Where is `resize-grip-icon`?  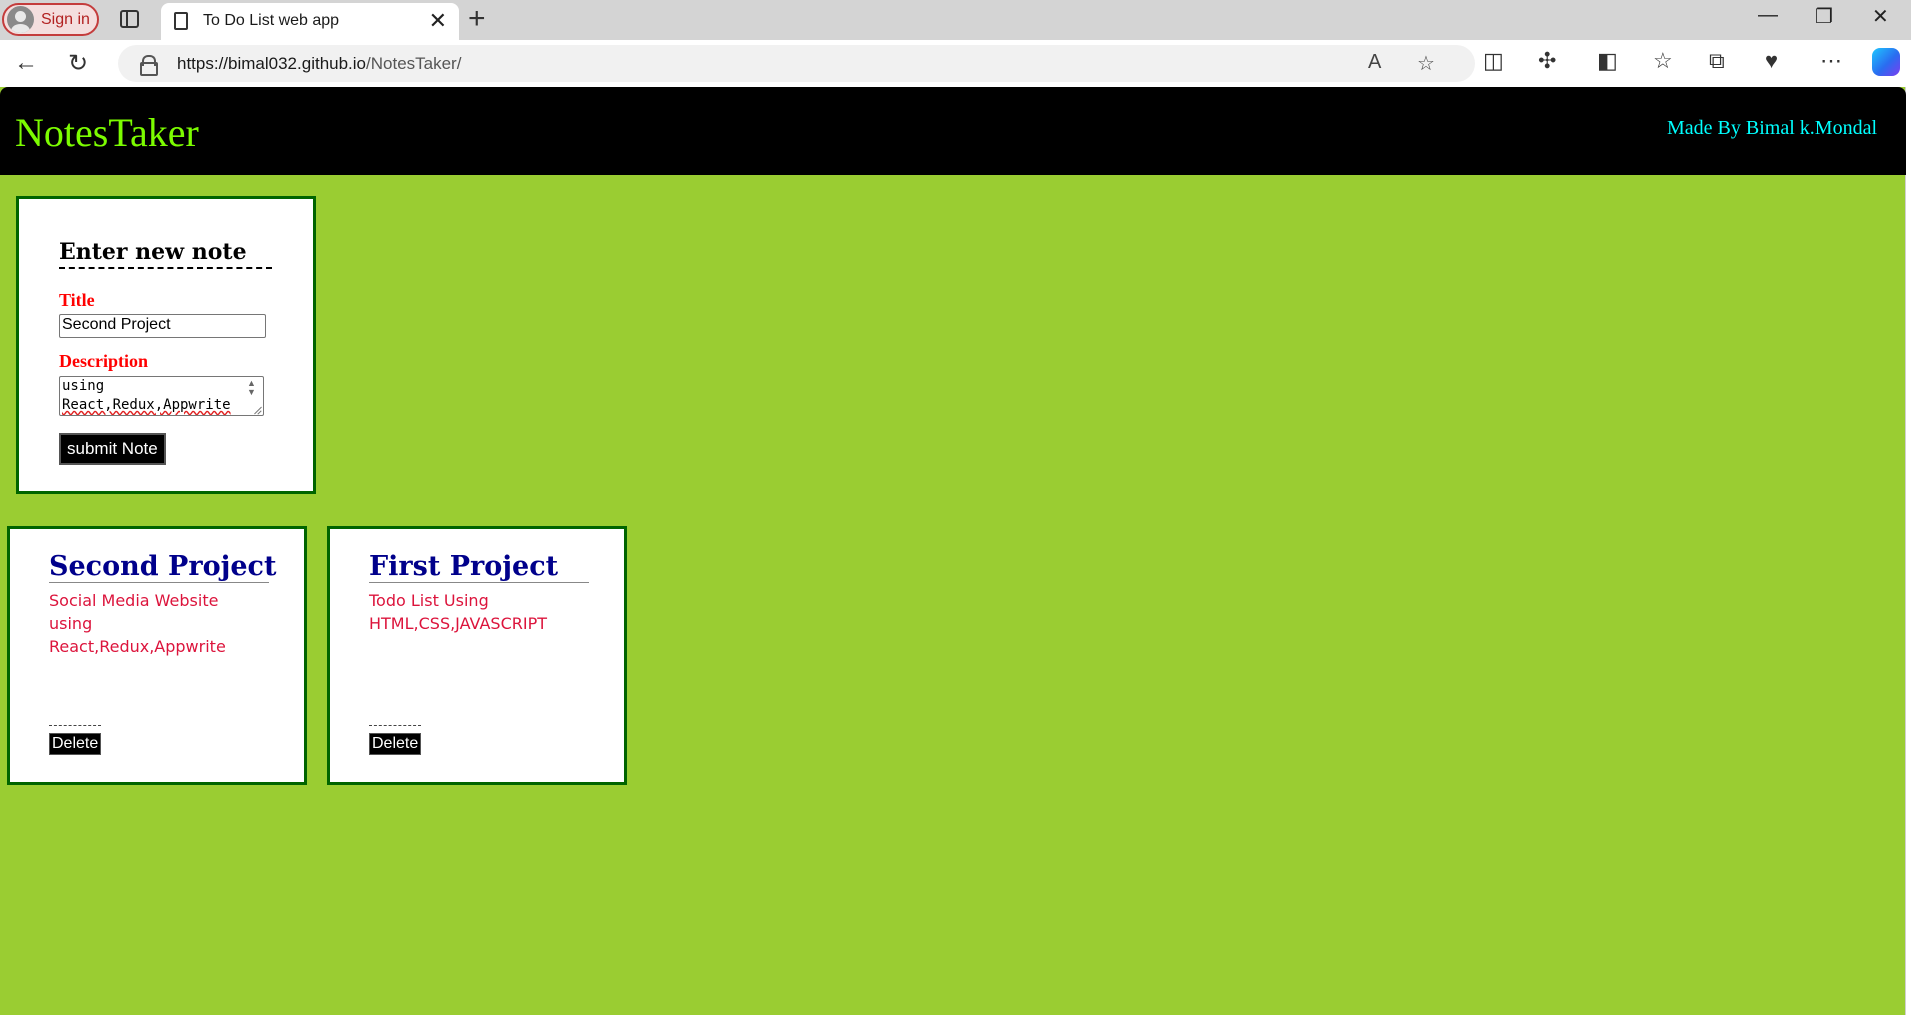
resize-grip-icon is located at coordinates (257, 410).